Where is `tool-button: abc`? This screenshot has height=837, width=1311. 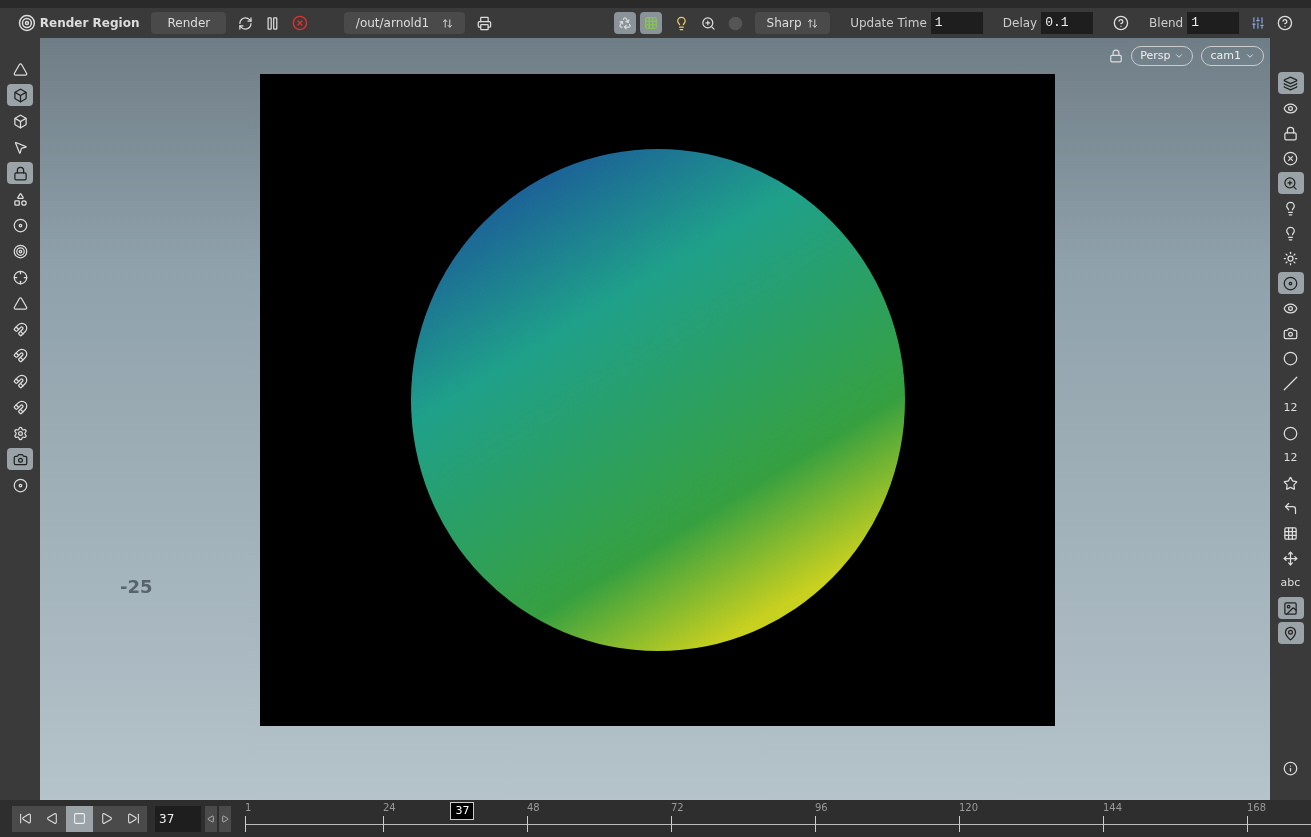 tool-button: abc is located at coordinates (1290, 583).